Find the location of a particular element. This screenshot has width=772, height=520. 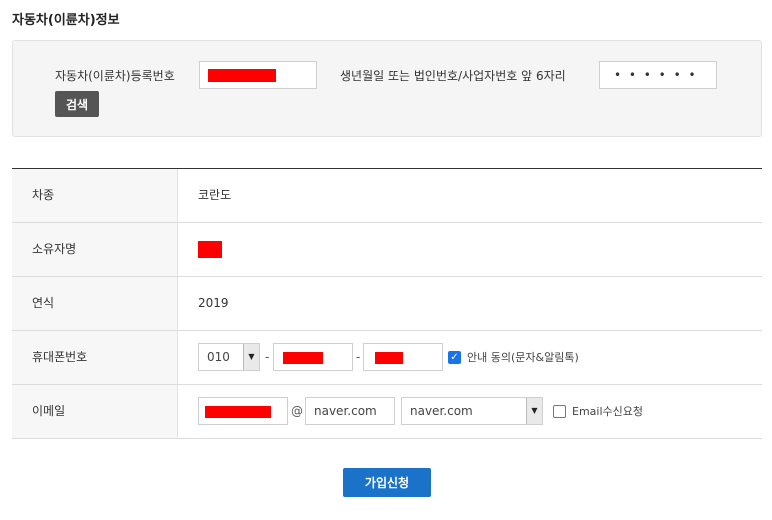

email-id-input is located at coordinates (243, 411).